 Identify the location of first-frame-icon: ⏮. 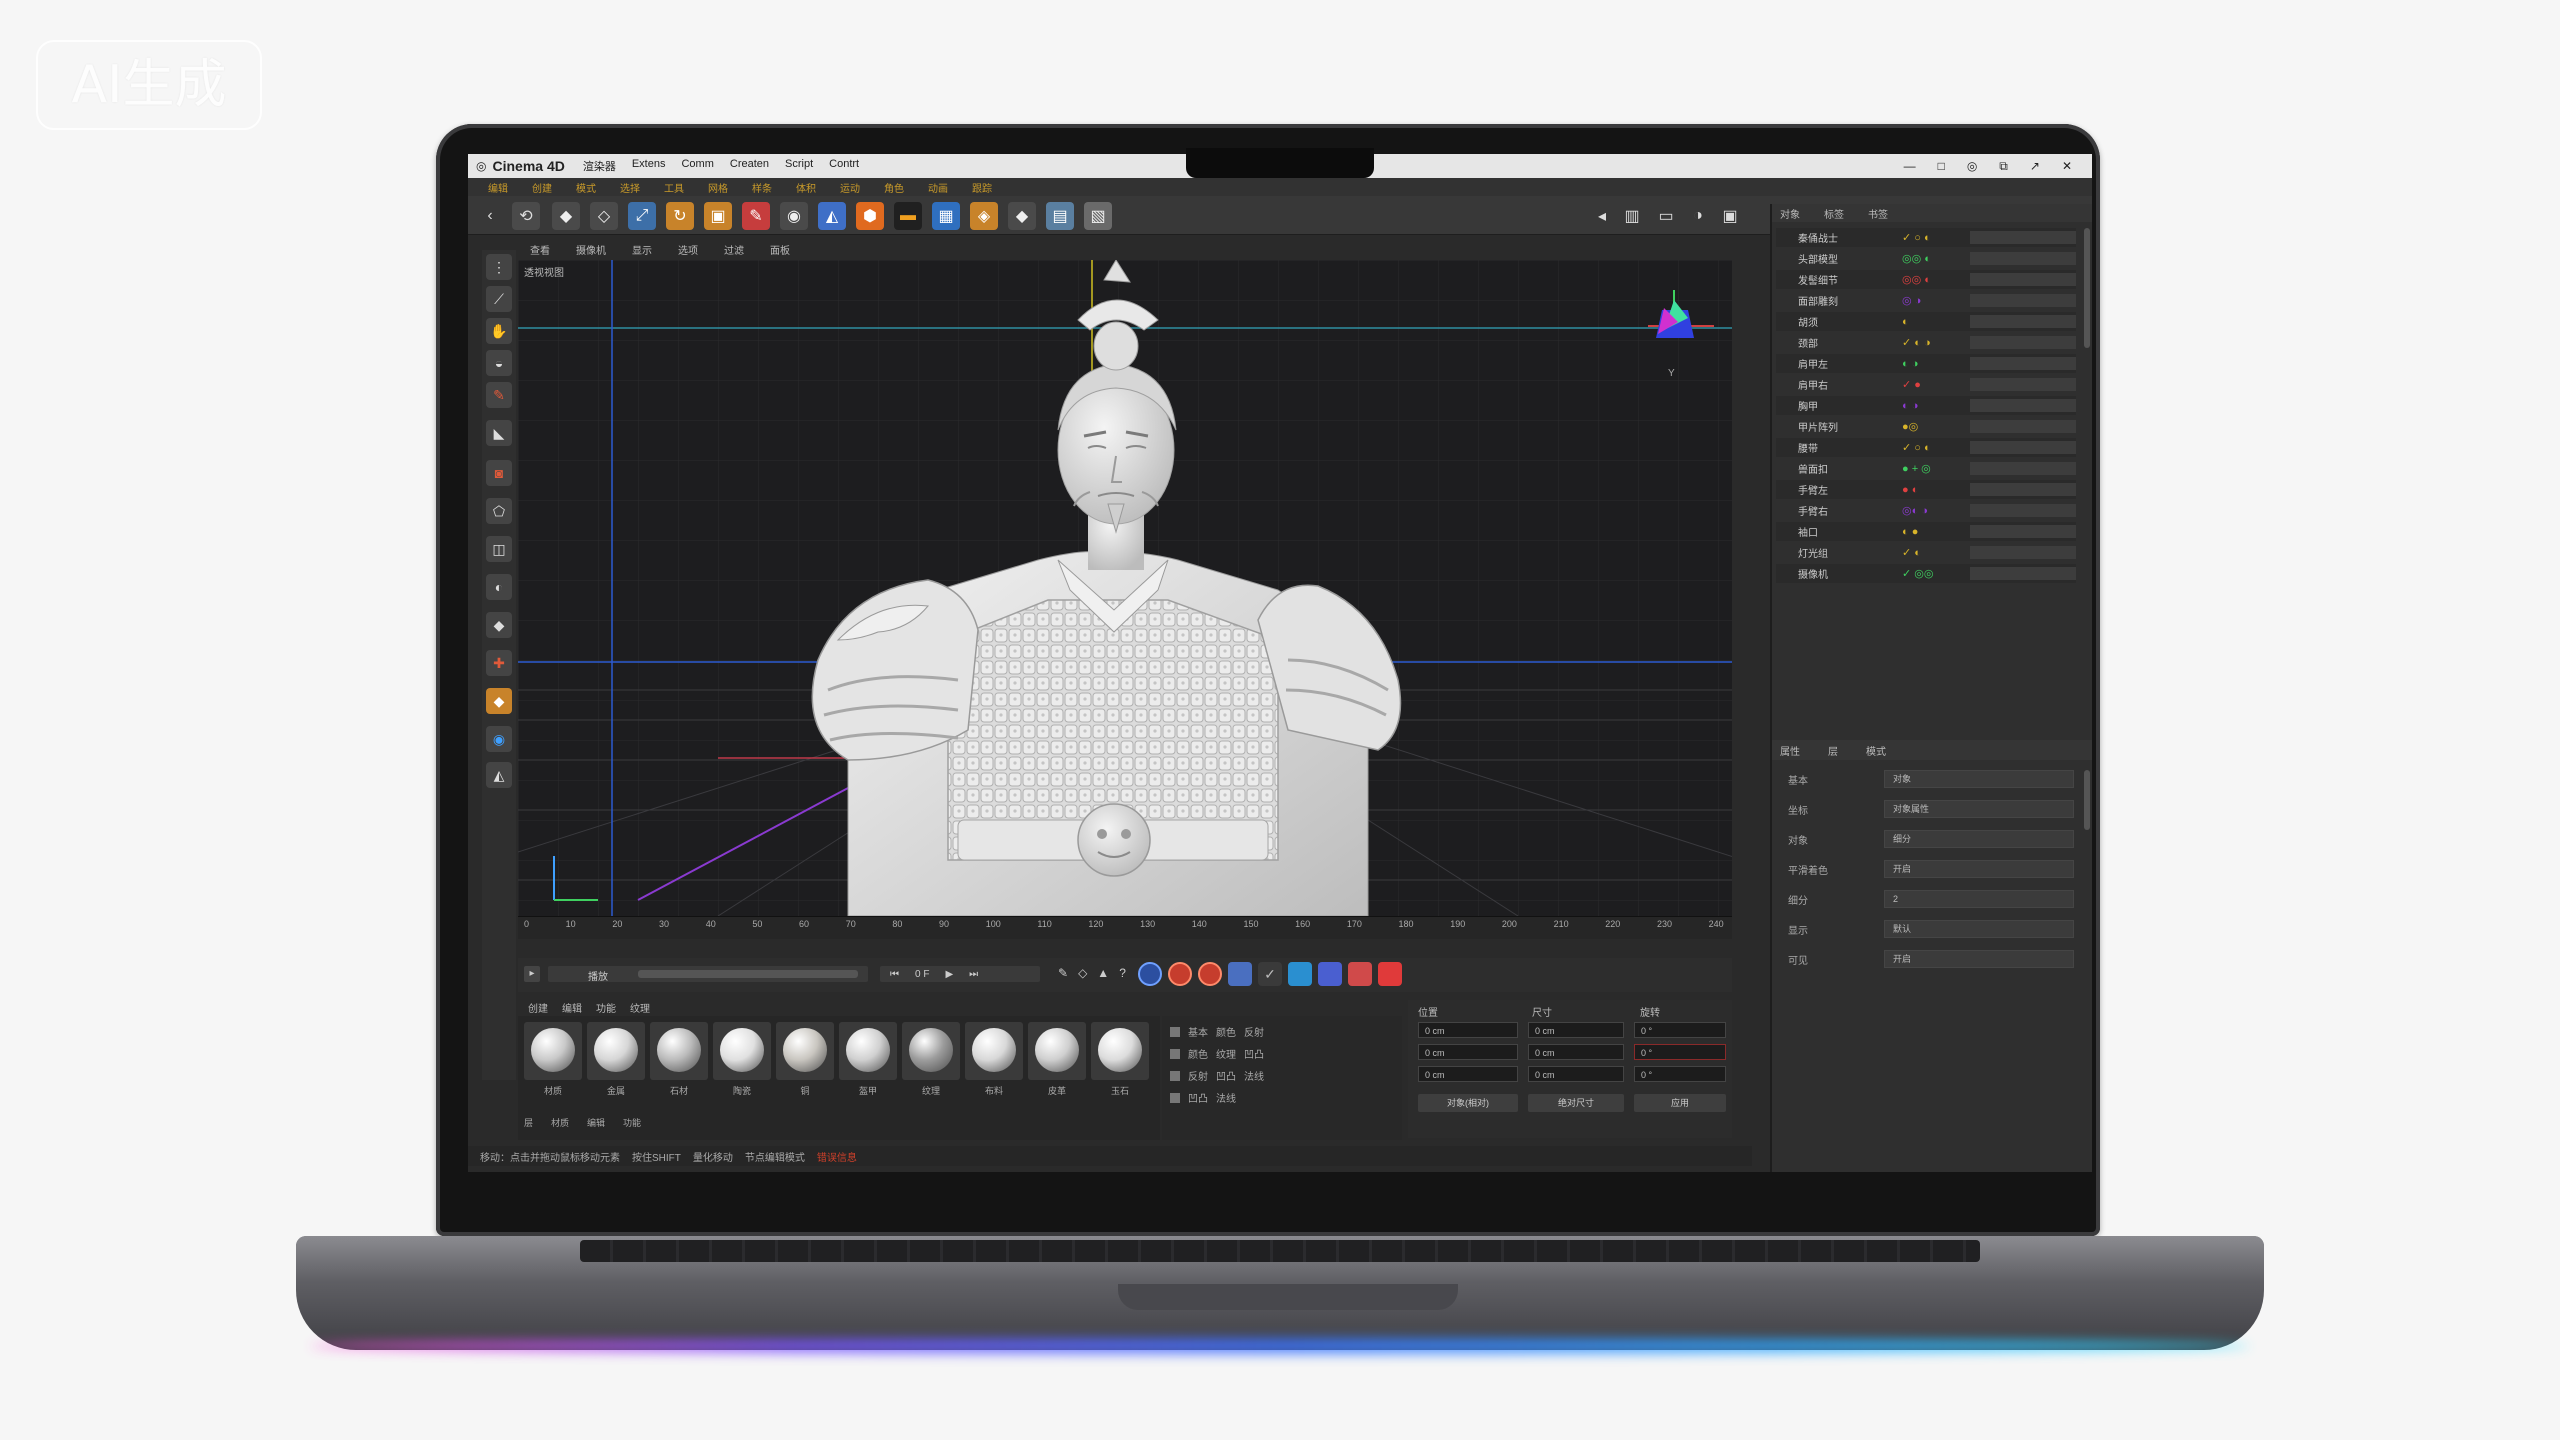
(894, 974).